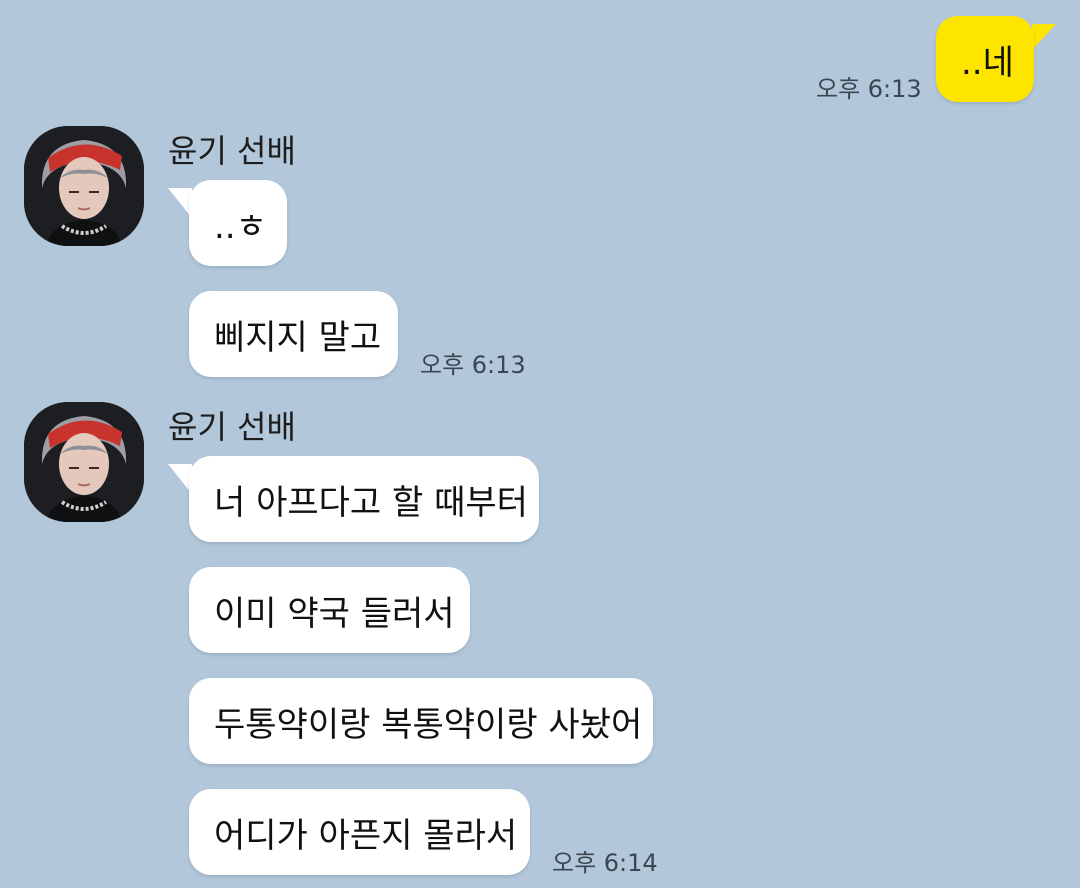 The image size is (1080, 888). I want to click on chat-message-bubble: 이미 약국 들러서, so click(329, 610).